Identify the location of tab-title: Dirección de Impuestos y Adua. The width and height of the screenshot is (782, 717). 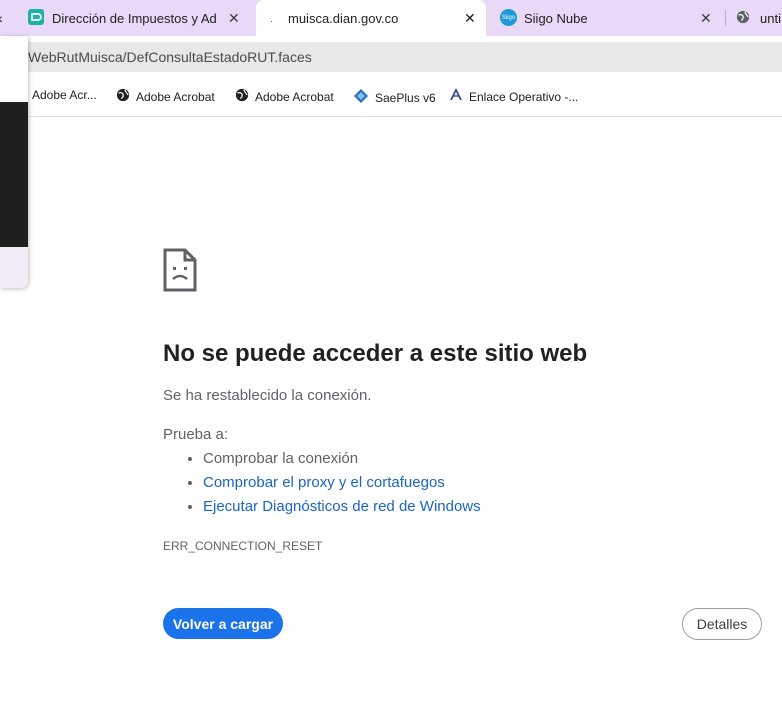
(134, 18).